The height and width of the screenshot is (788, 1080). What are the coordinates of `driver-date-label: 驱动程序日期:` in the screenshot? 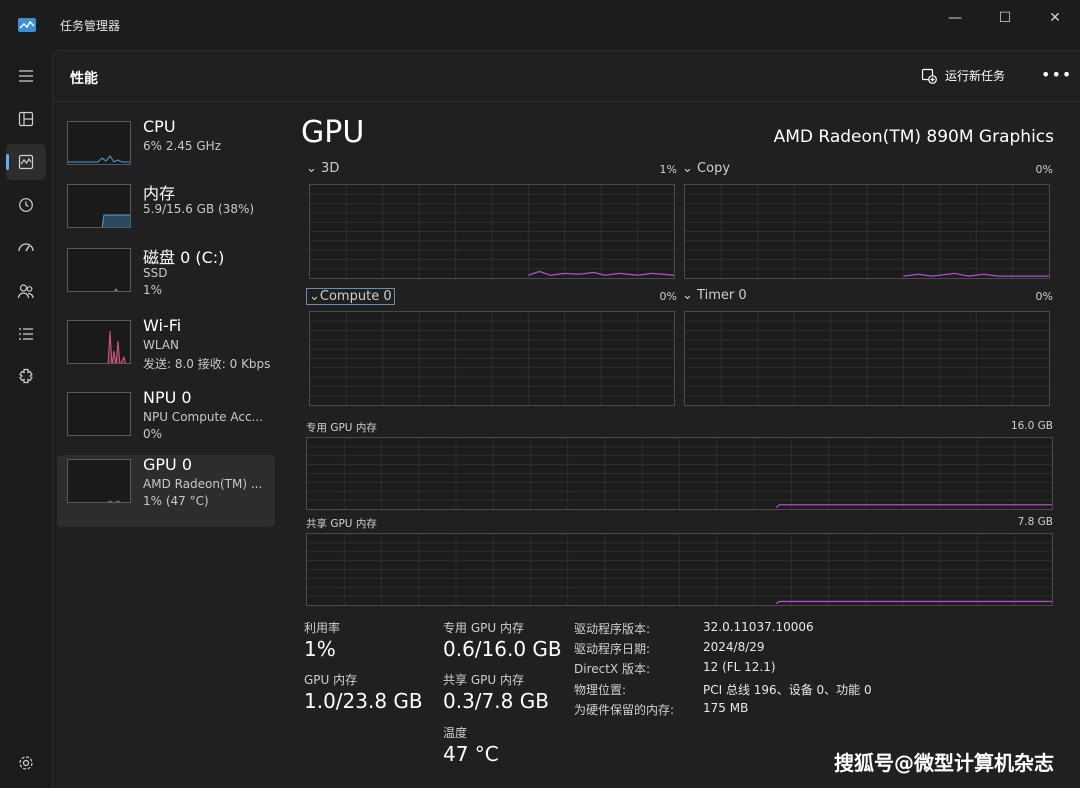 It's located at (612, 649).